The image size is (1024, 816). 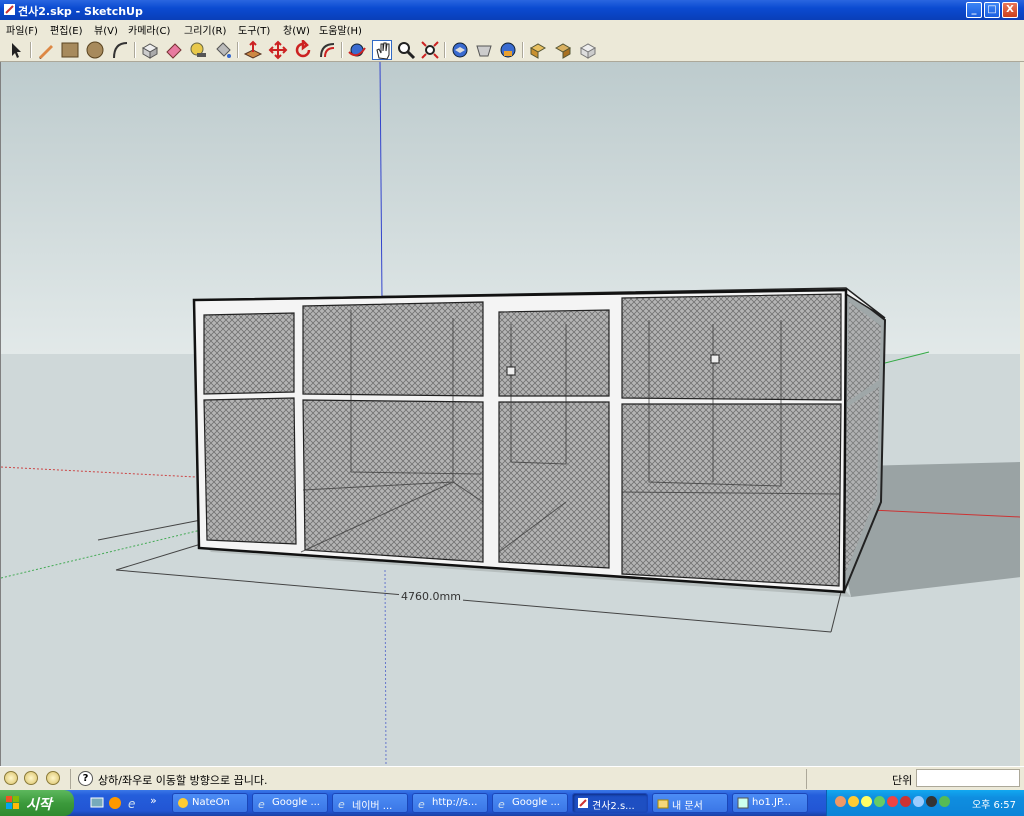 I want to click on nateon-icon, so click(x=183, y=803).